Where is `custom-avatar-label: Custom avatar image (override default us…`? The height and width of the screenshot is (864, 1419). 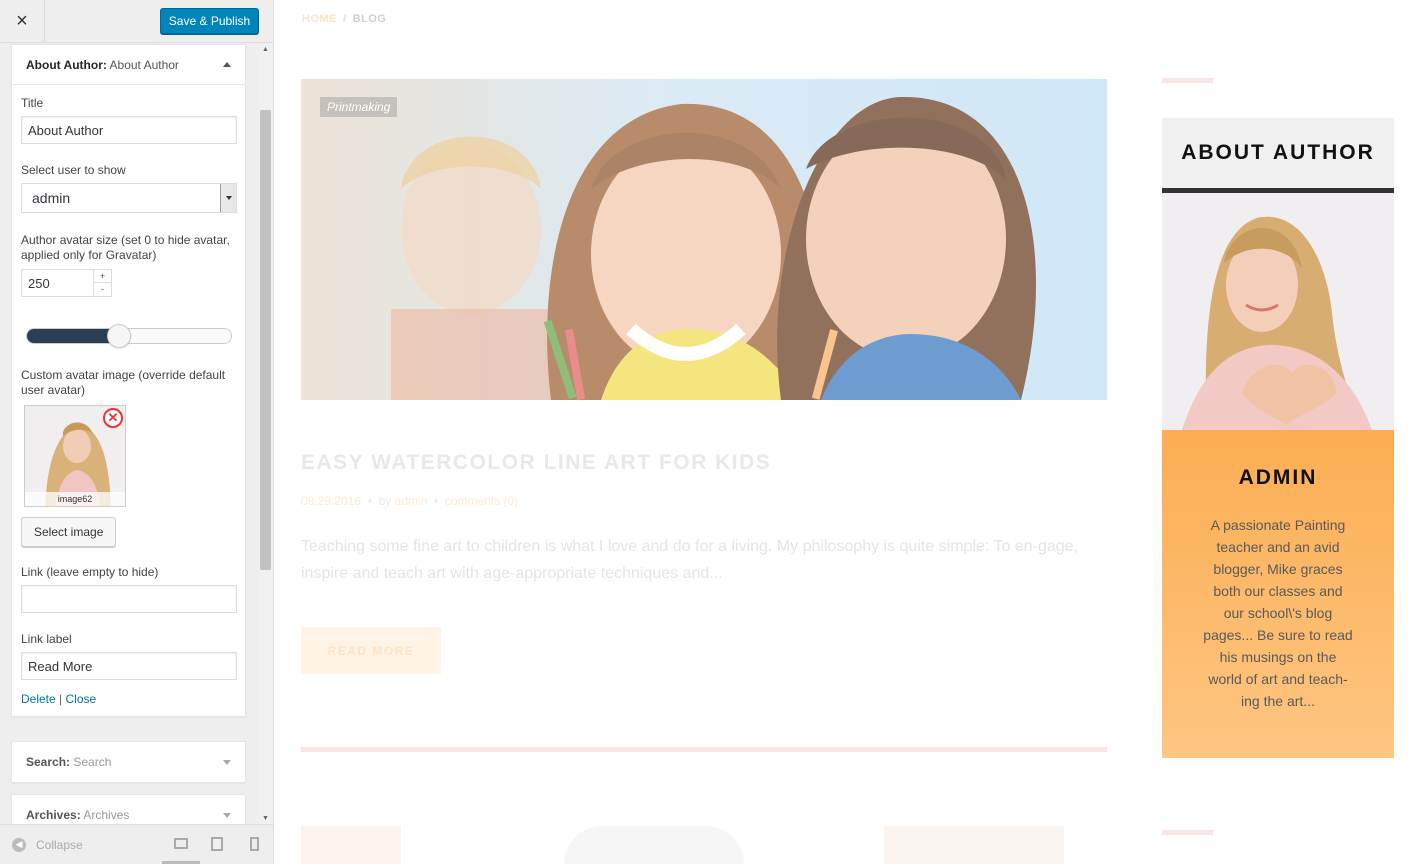
custom-avatar-label: Custom avatar image (override default us… is located at coordinates (123, 382).